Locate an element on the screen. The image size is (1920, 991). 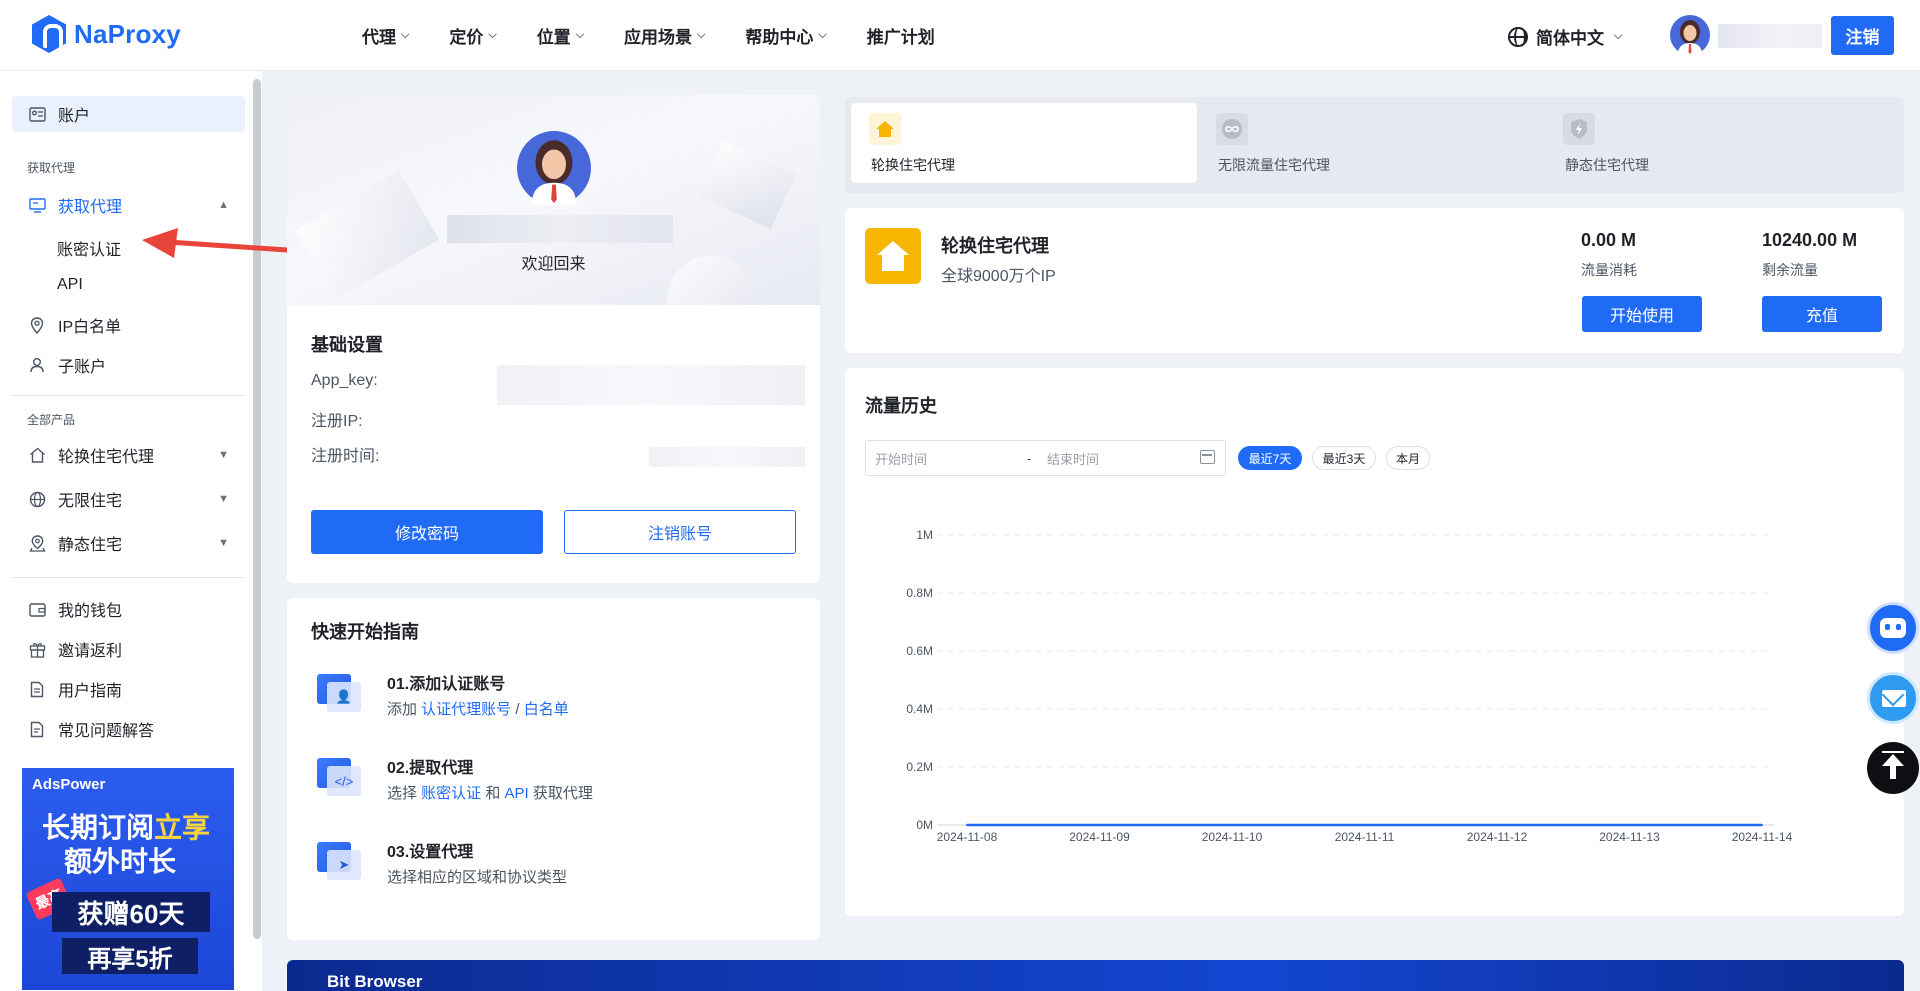
nav-affiliate: 推广计划 is located at coordinates (901, 35).